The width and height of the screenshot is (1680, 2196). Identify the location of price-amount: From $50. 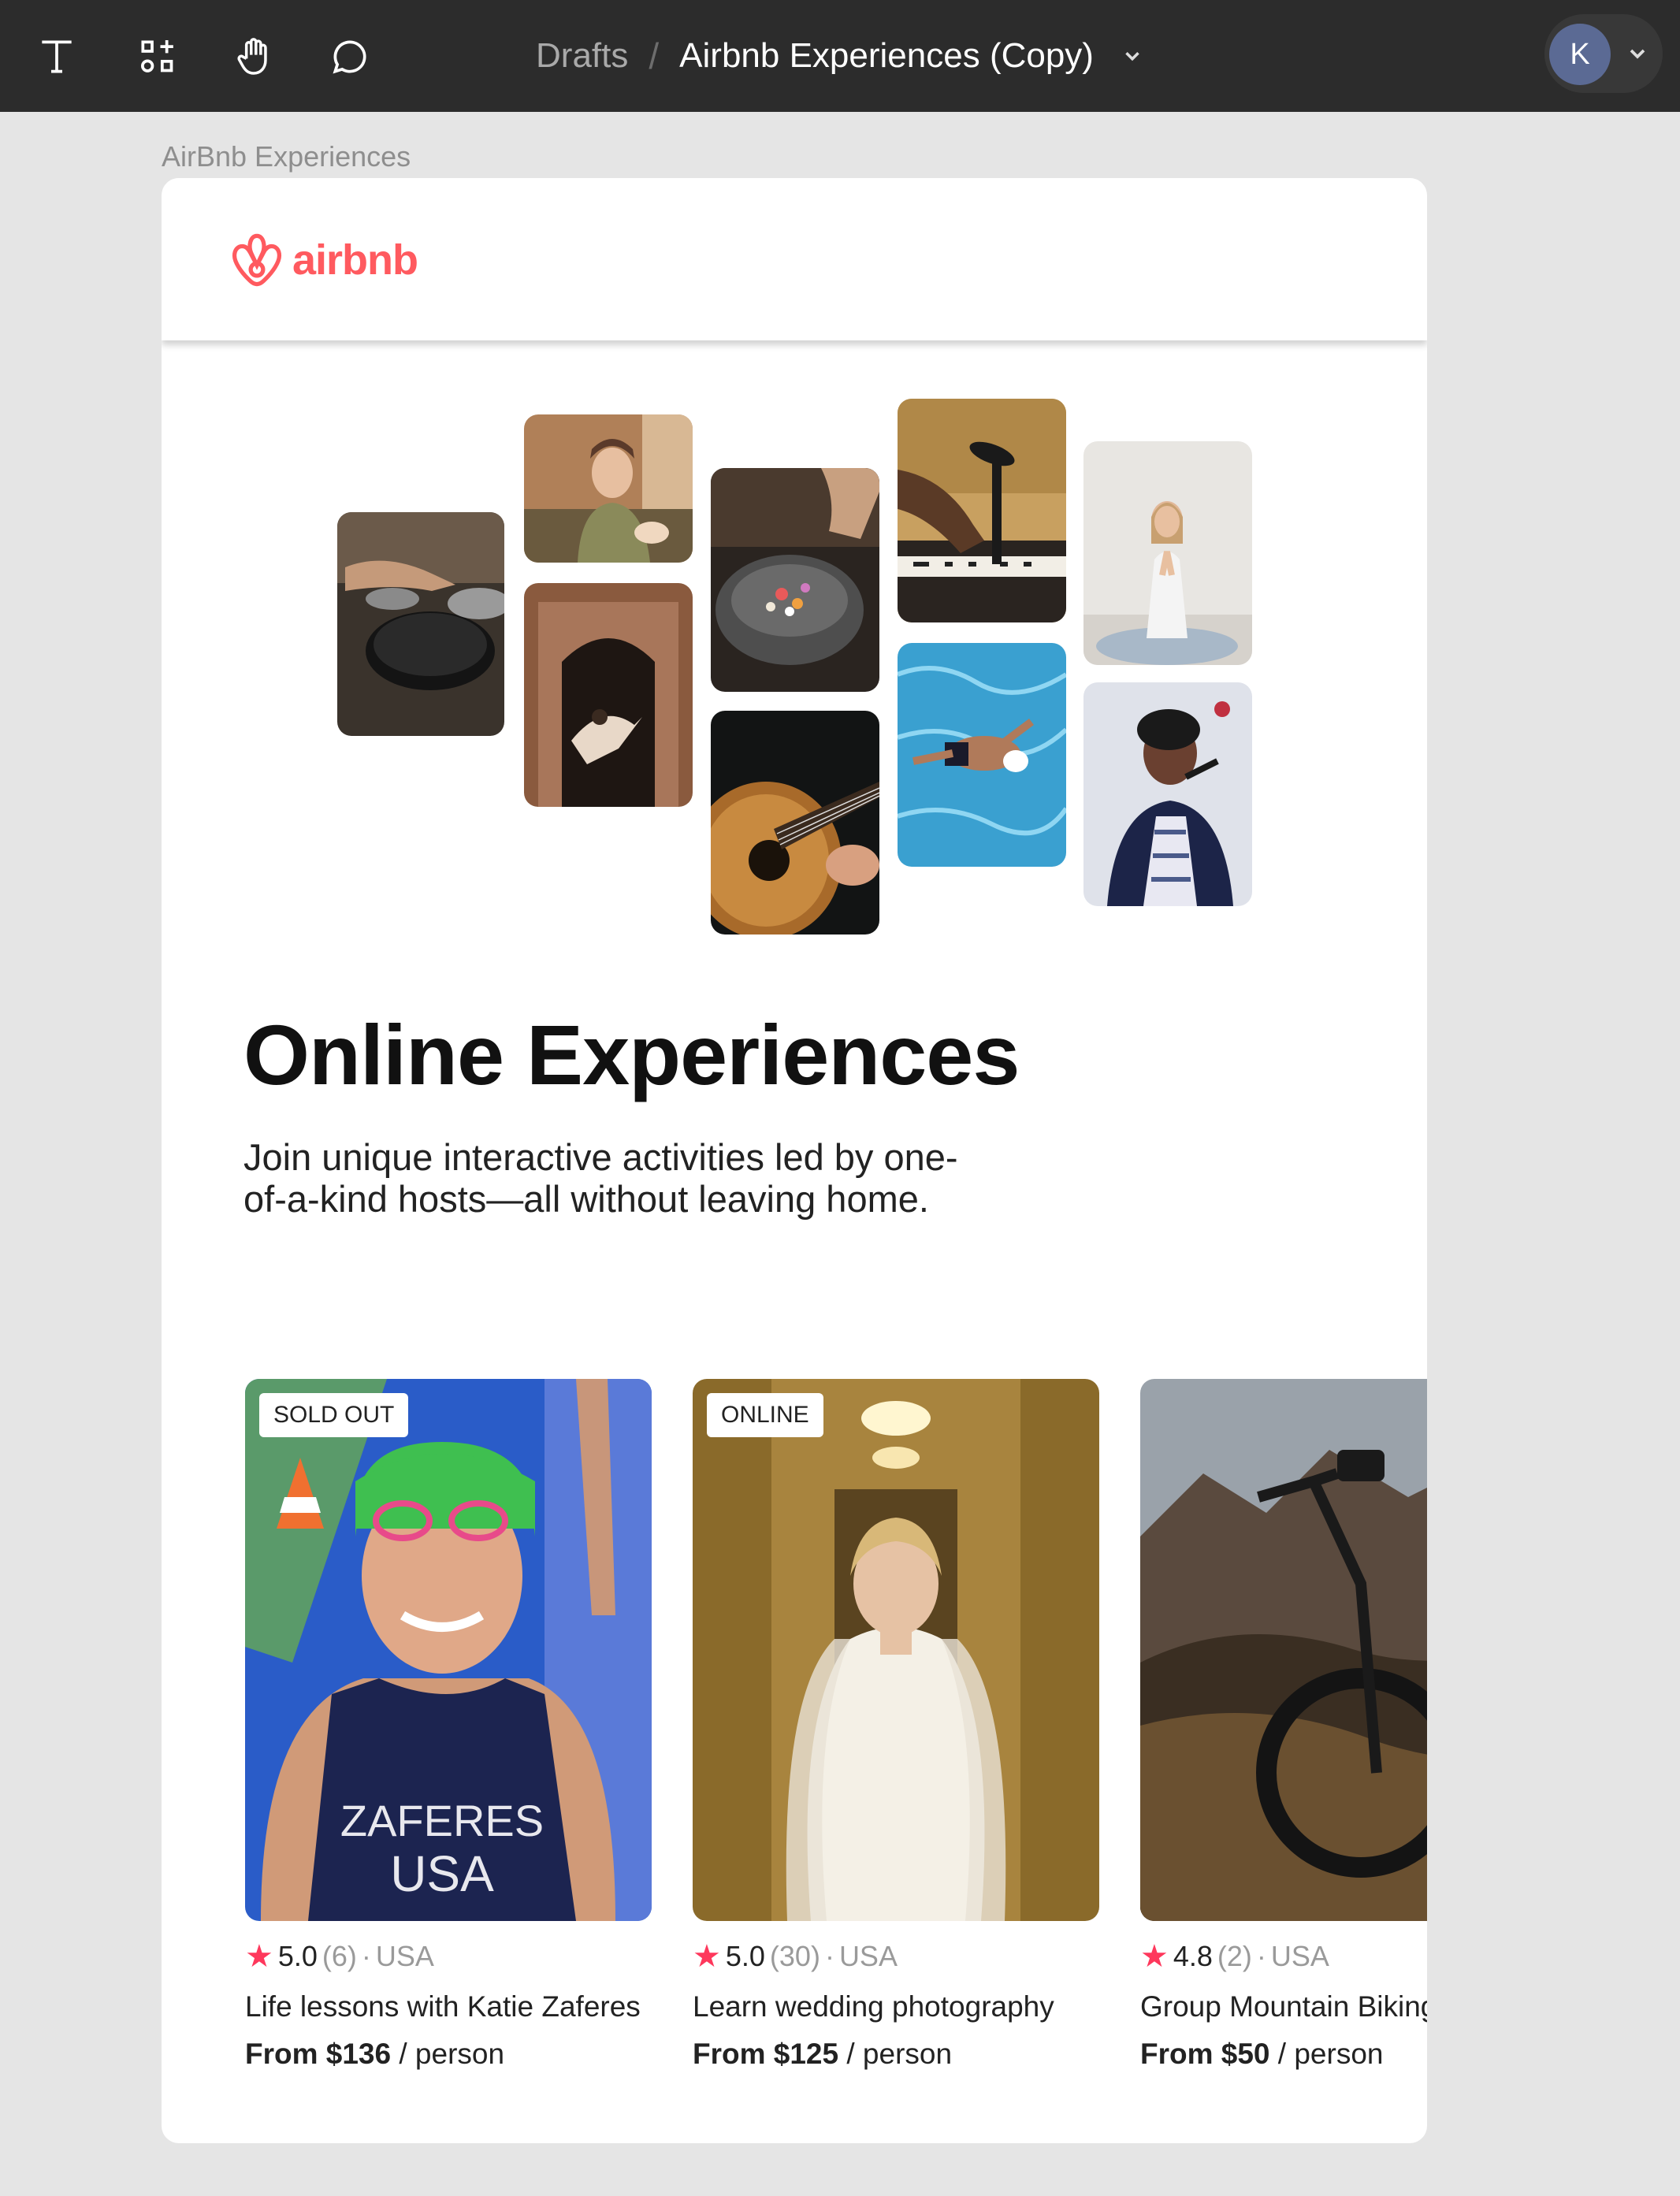
(1205, 2054).